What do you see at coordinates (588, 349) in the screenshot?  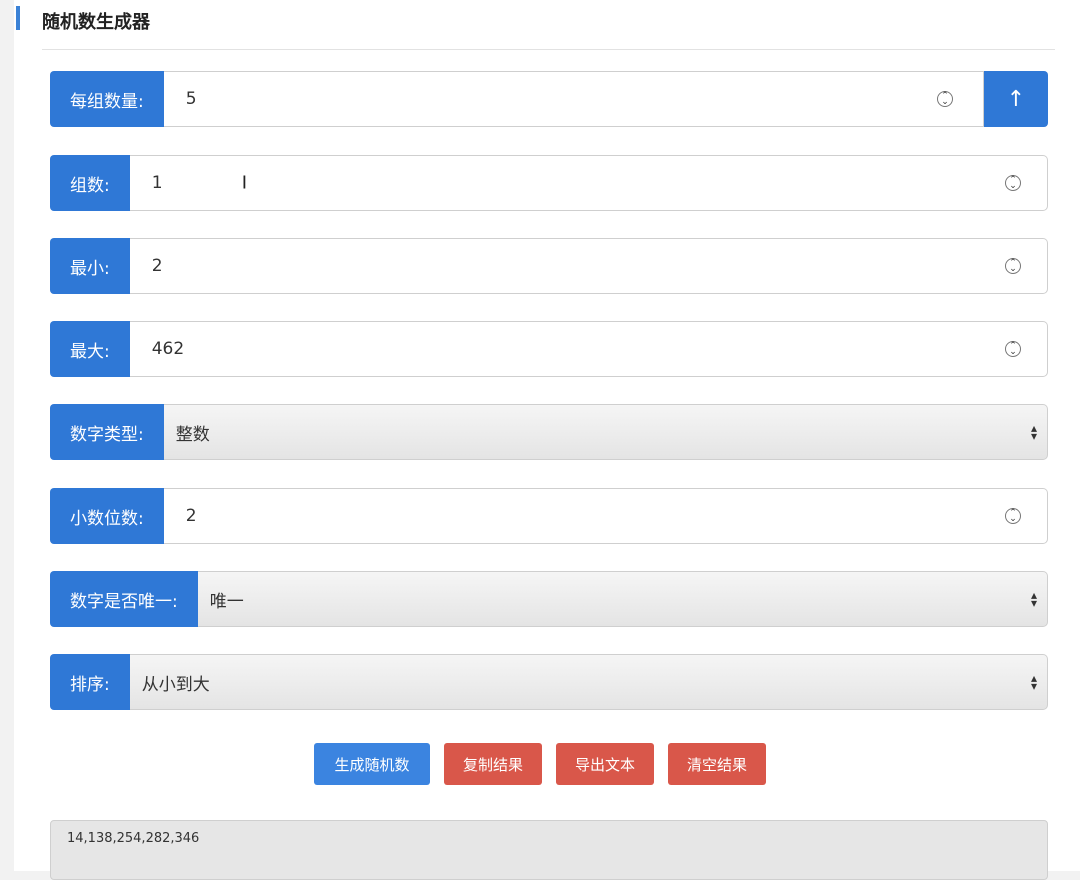 I see `max-input: 462 ⌃ ⌄` at bounding box center [588, 349].